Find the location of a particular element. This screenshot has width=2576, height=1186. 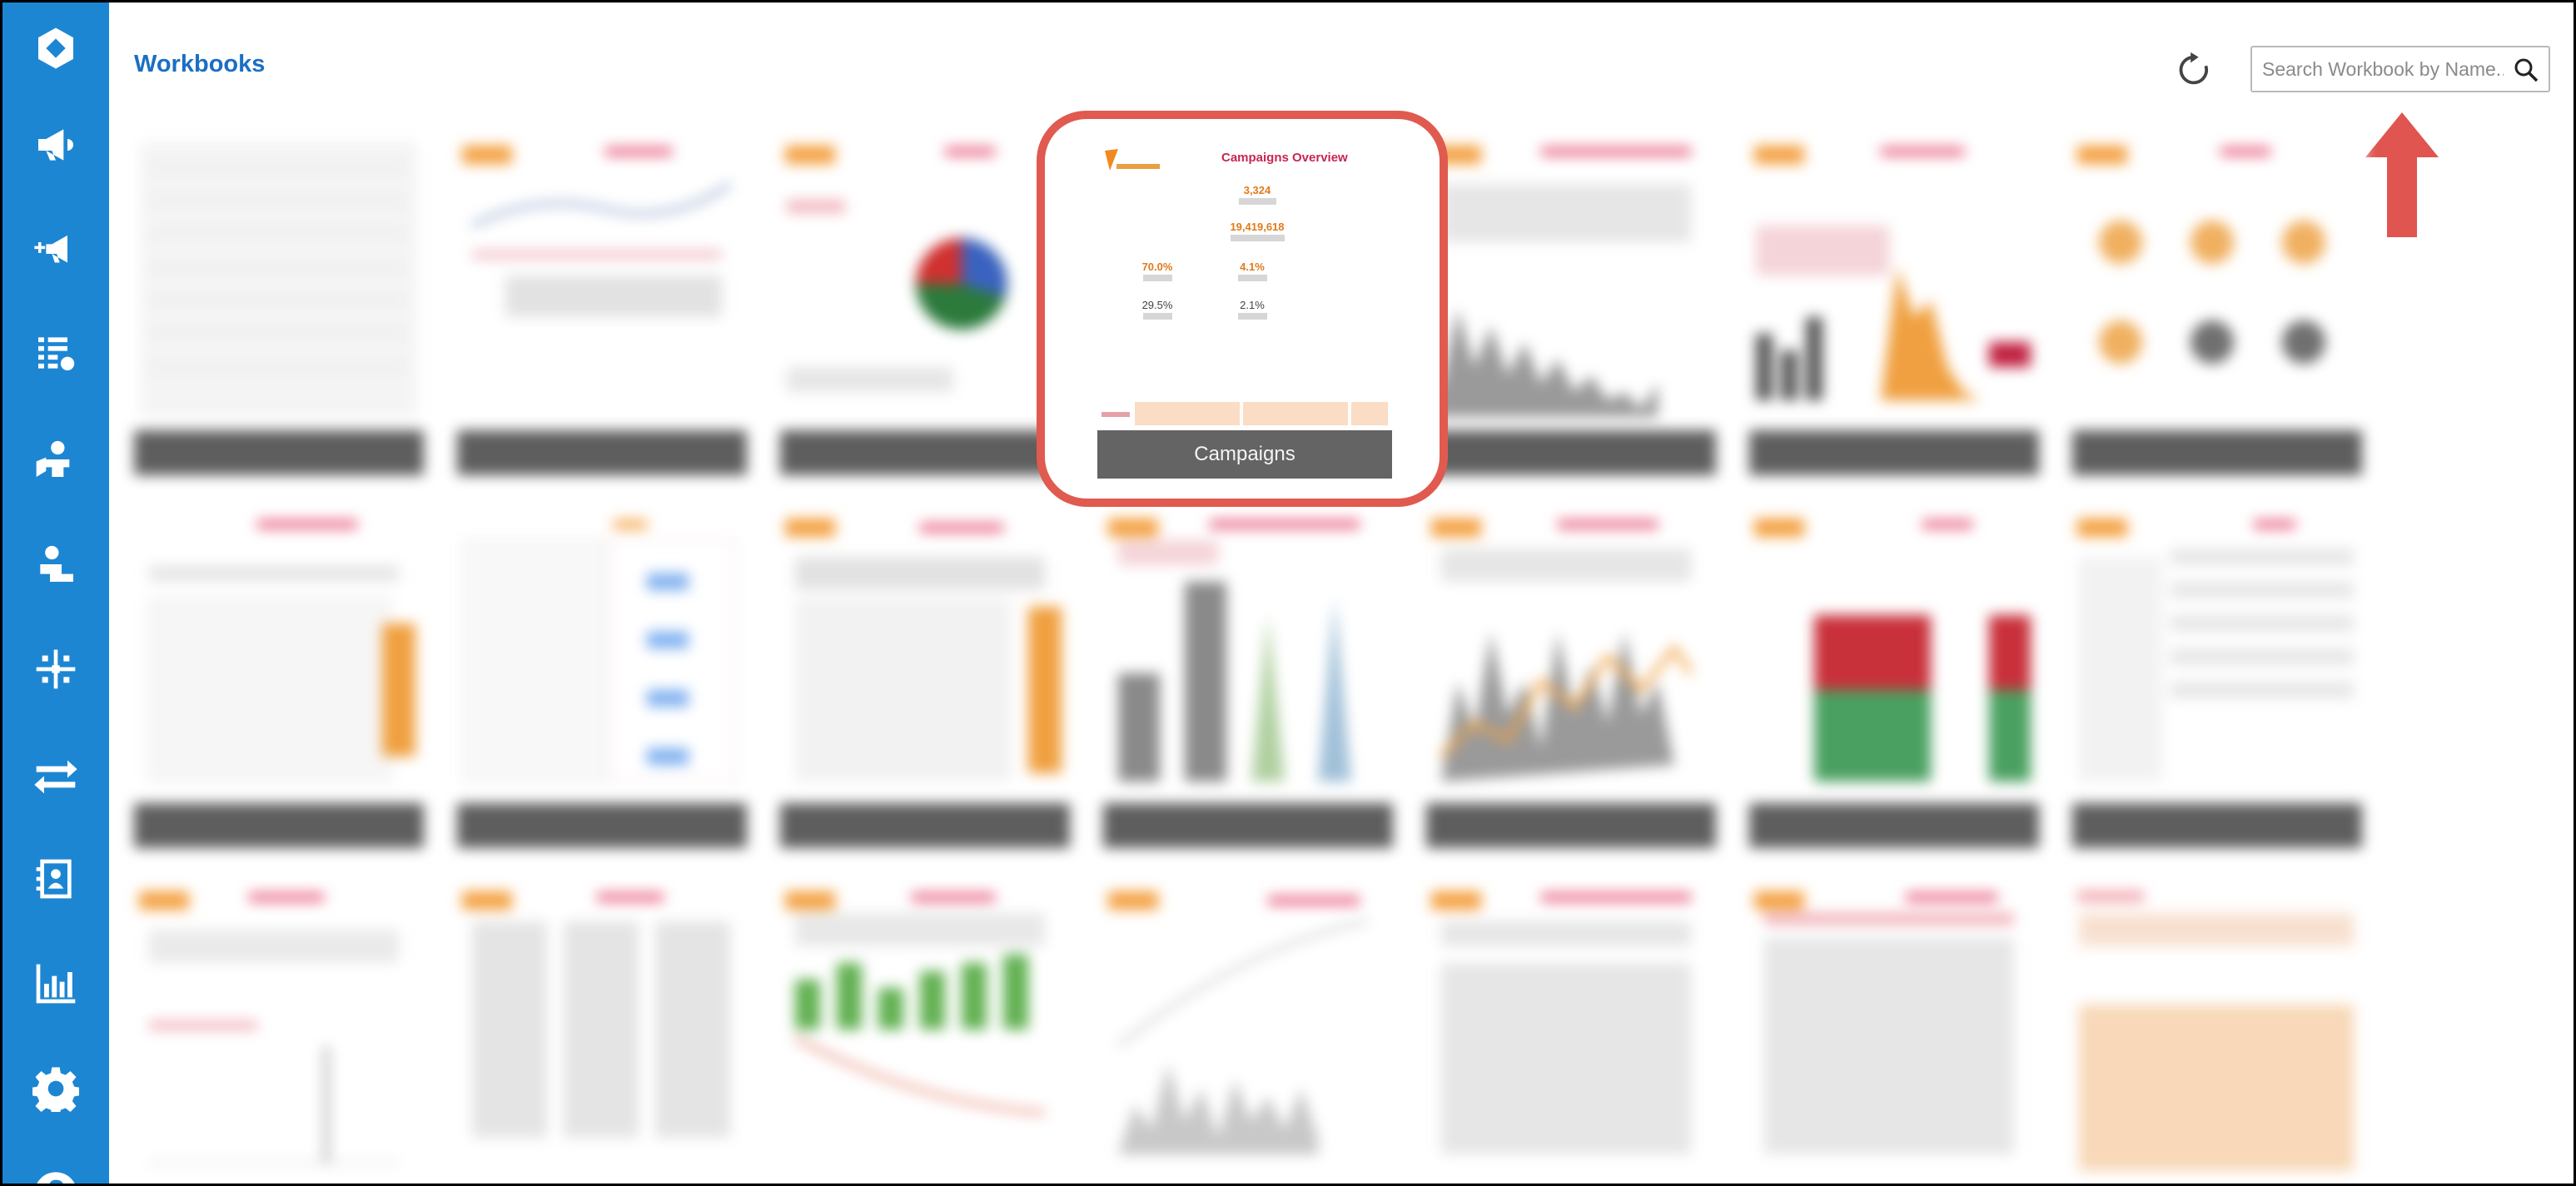

megaphone-icon is located at coordinates (55, 145).